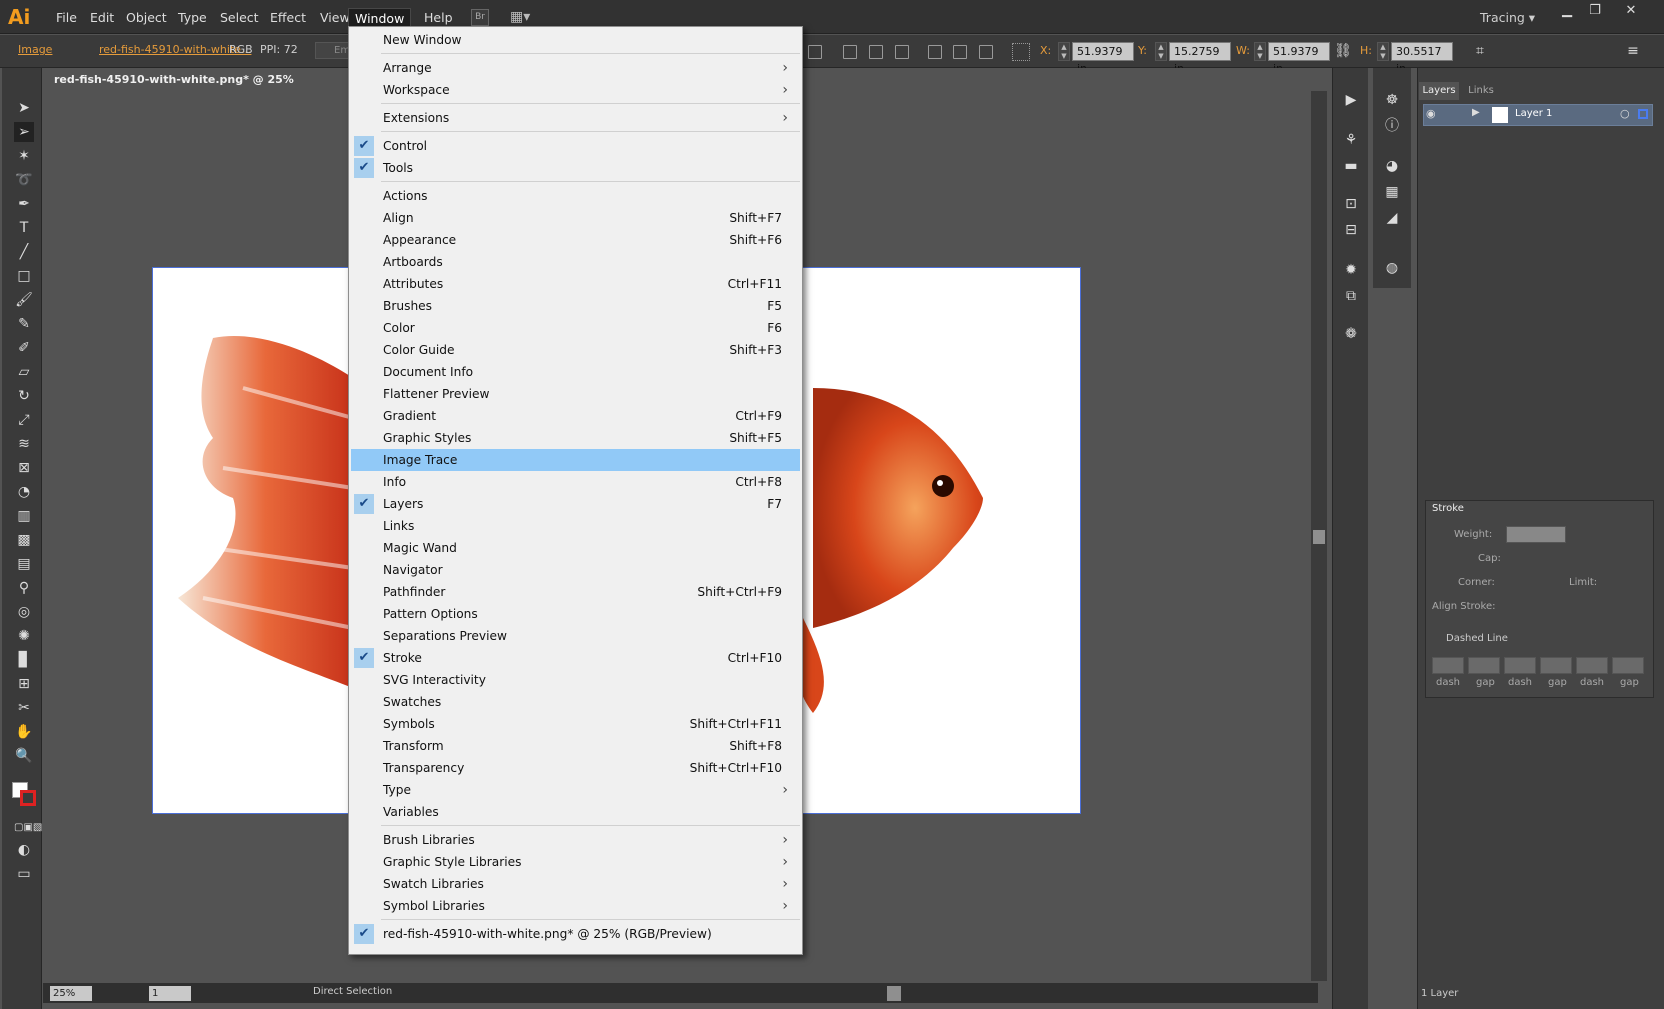 The height and width of the screenshot is (1009, 1664). What do you see at coordinates (1351, 230) in the screenshot?
I see `align-panel-icon: ⊟` at bounding box center [1351, 230].